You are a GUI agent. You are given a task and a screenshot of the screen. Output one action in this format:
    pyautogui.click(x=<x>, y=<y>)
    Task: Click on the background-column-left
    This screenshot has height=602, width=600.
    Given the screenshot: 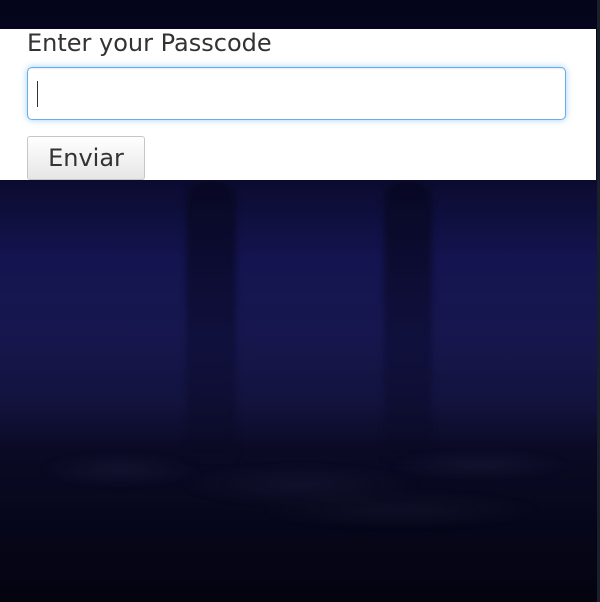 What is the action you would take?
    pyautogui.click(x=211, y=320)
    